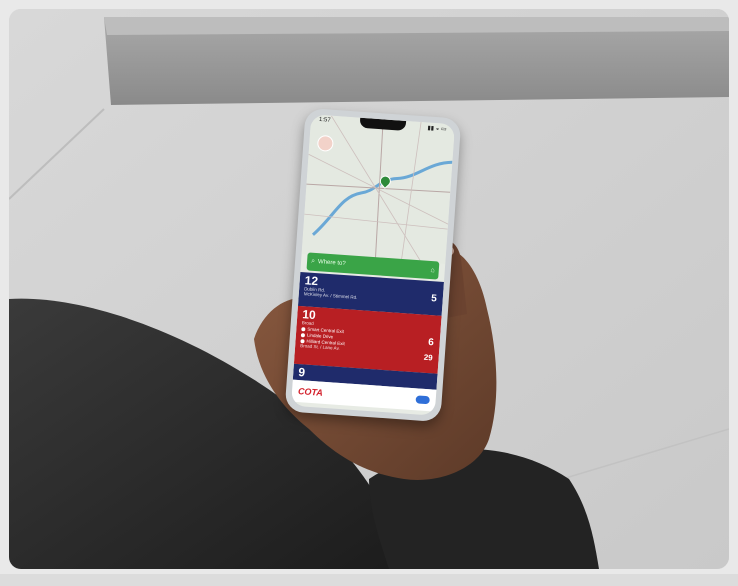 The height and width of the screenshot is (586, 738). Describe the element at coordinates (313, 261) in the screenshot. I see `search-icon: ⌕` at that location.